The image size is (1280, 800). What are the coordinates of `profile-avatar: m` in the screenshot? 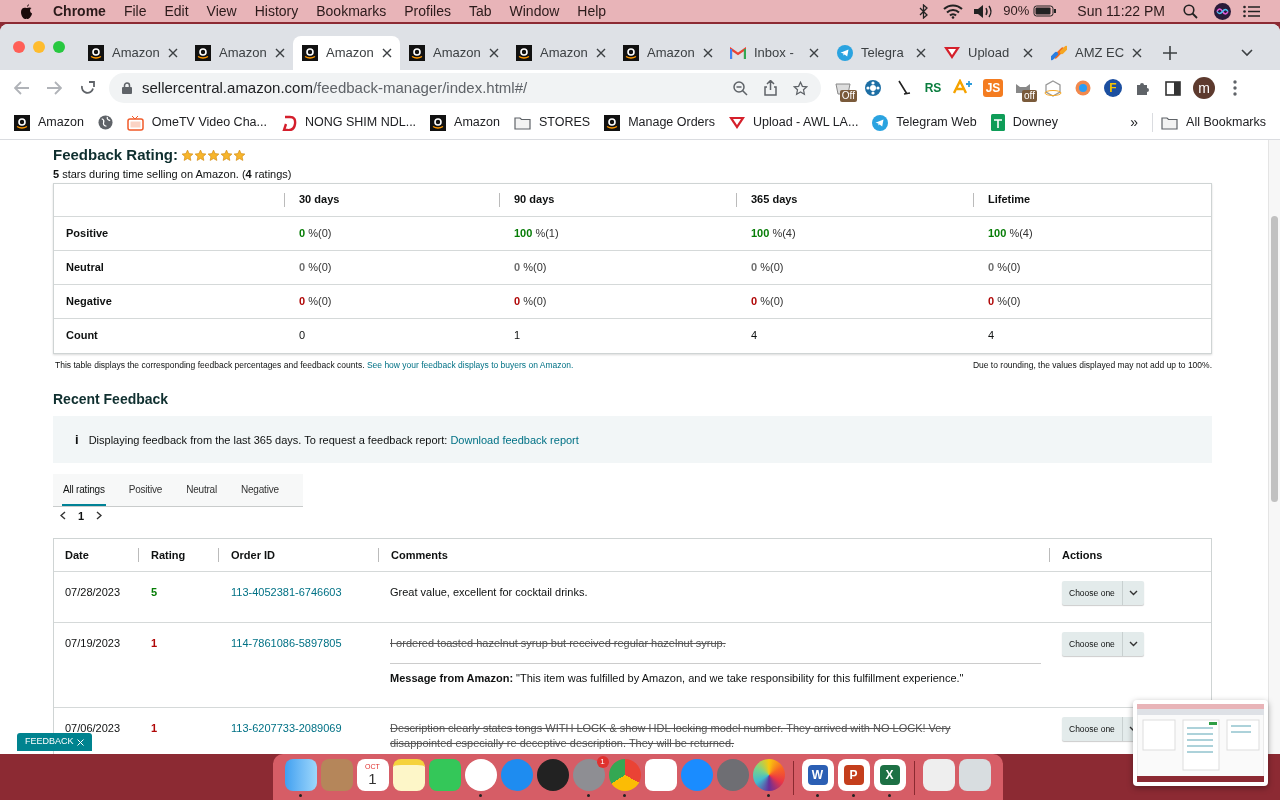 It's located at (1204, 88).